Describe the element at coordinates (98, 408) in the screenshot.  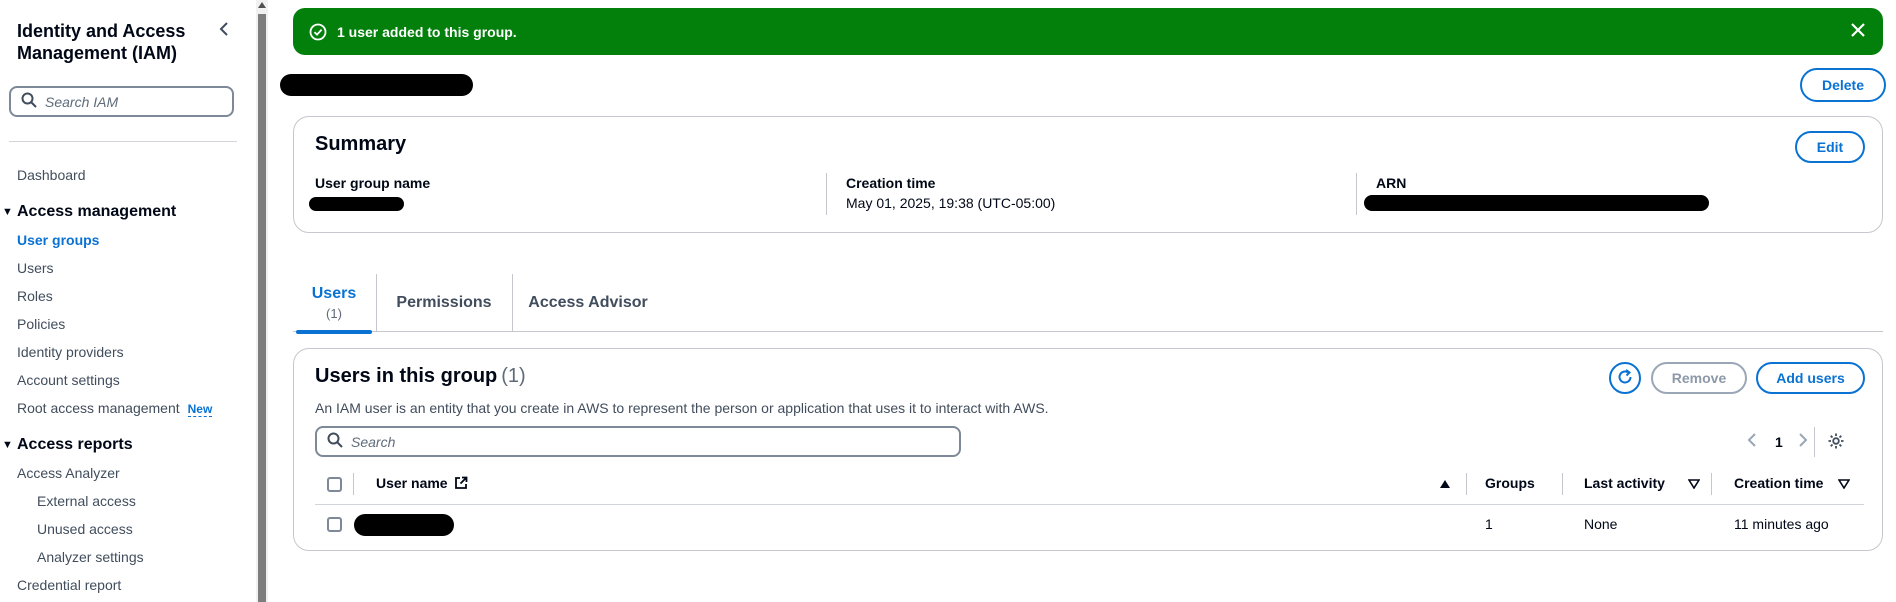
I see `sidebar-item-label: Root access management` at that location.